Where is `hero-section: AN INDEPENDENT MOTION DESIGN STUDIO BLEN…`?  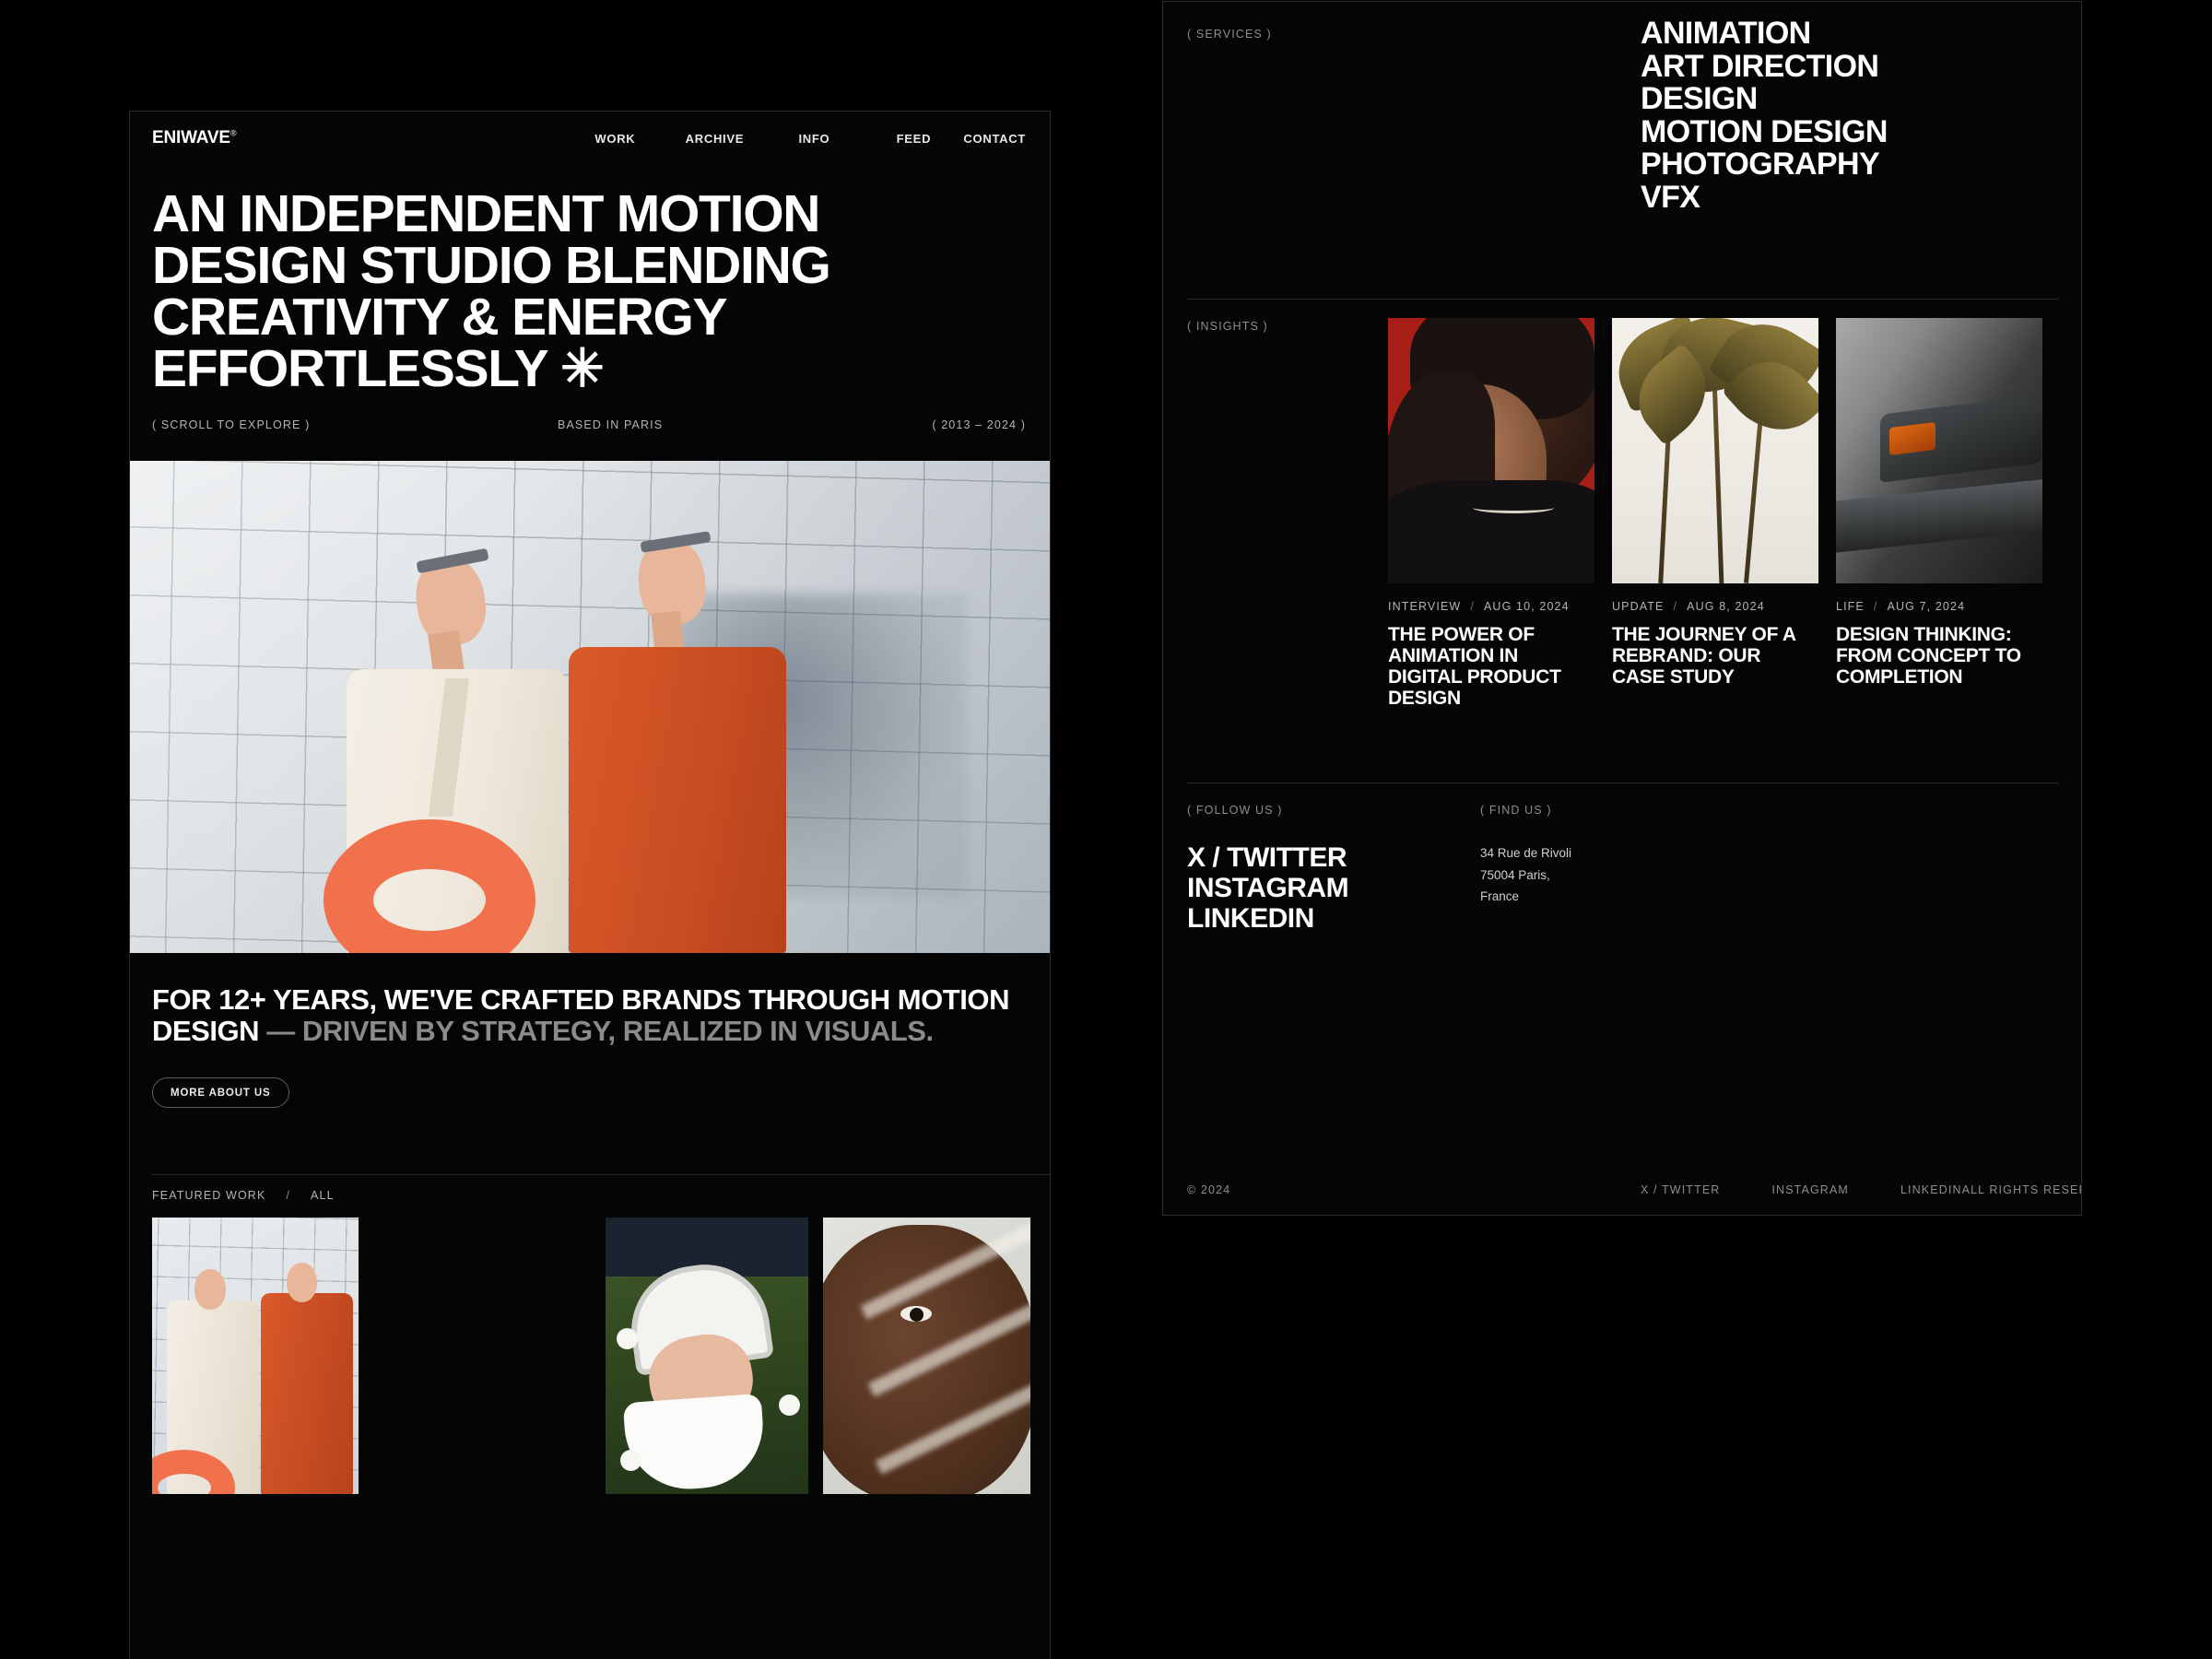 hero-section: AN INDEPENDENT MOTION DESIGN STUDIO BLEN… is located at coordinates (590, 280).